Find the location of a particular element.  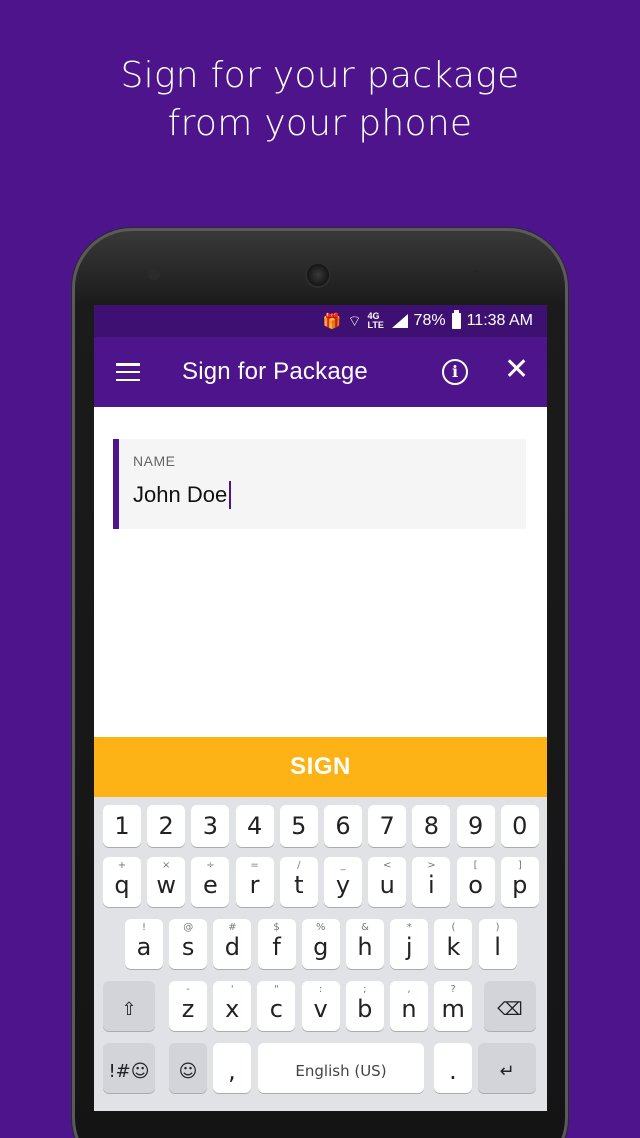

key-label: . is located at coordinates (453, 1071).